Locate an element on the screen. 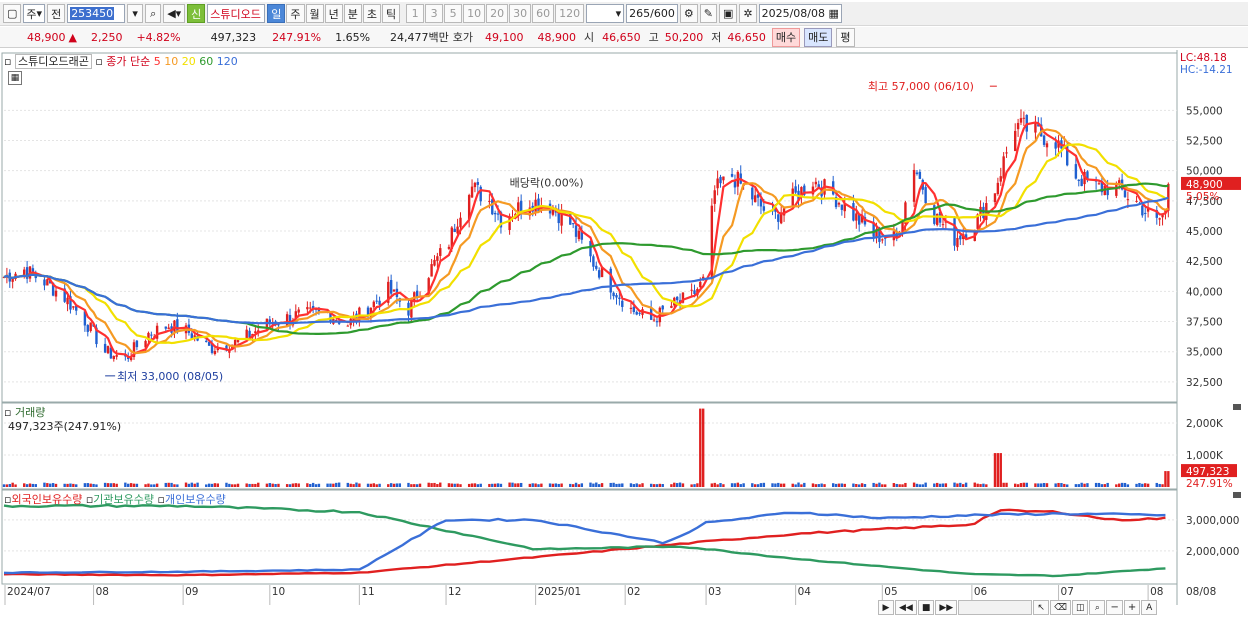 Image resolution: width=1248 pixels, height=621 pixels. ma-legend-20: 20 is located at coordinates (187, 61).